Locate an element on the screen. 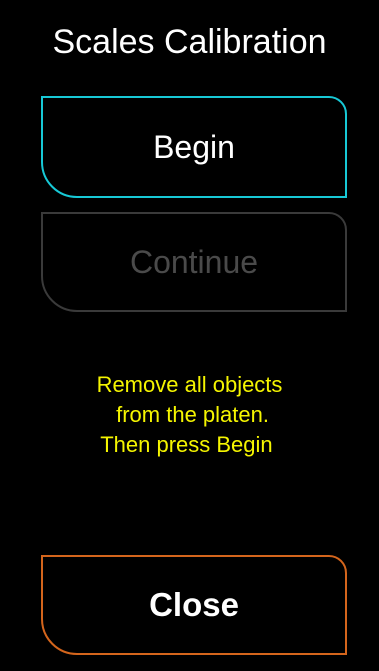  instruction-line: Then press Begin is located at coordinates (189, 444).